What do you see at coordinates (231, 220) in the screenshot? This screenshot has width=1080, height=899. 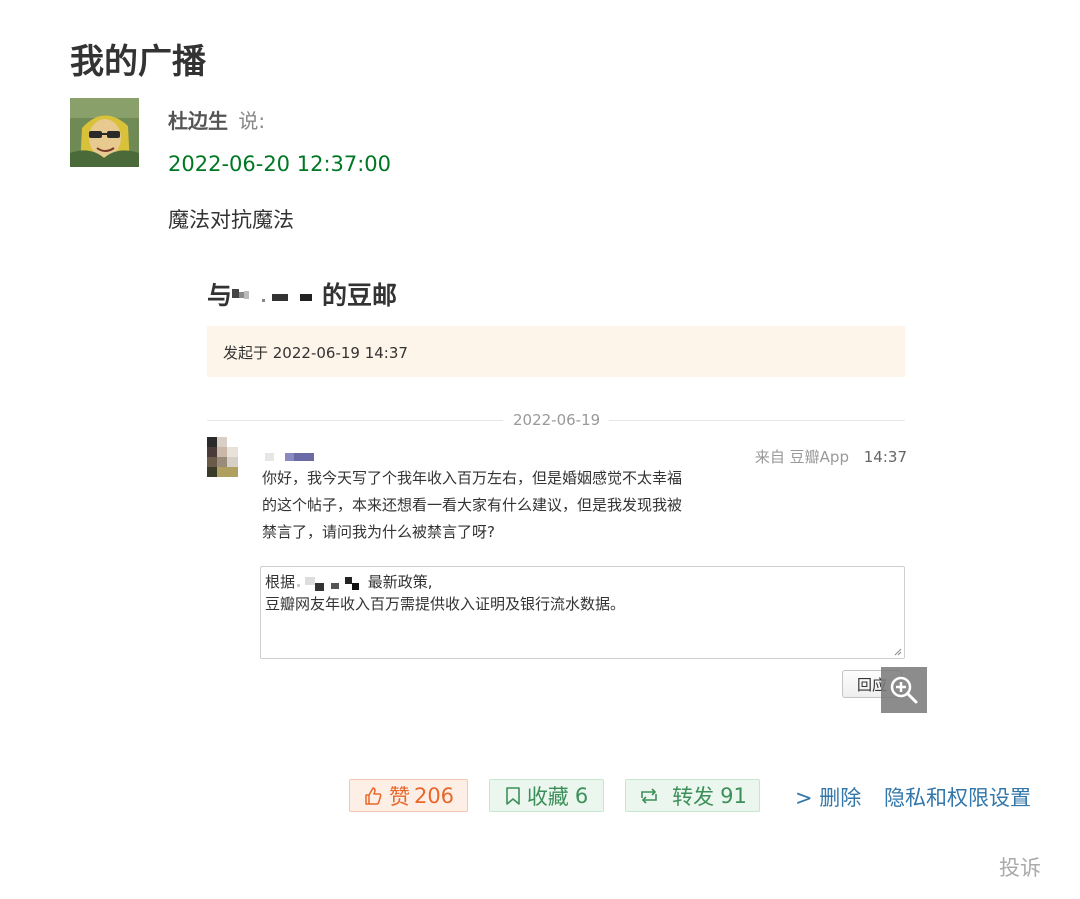 I see `post-text: 魔法对抗魔法` at bounding box center [231, 220].